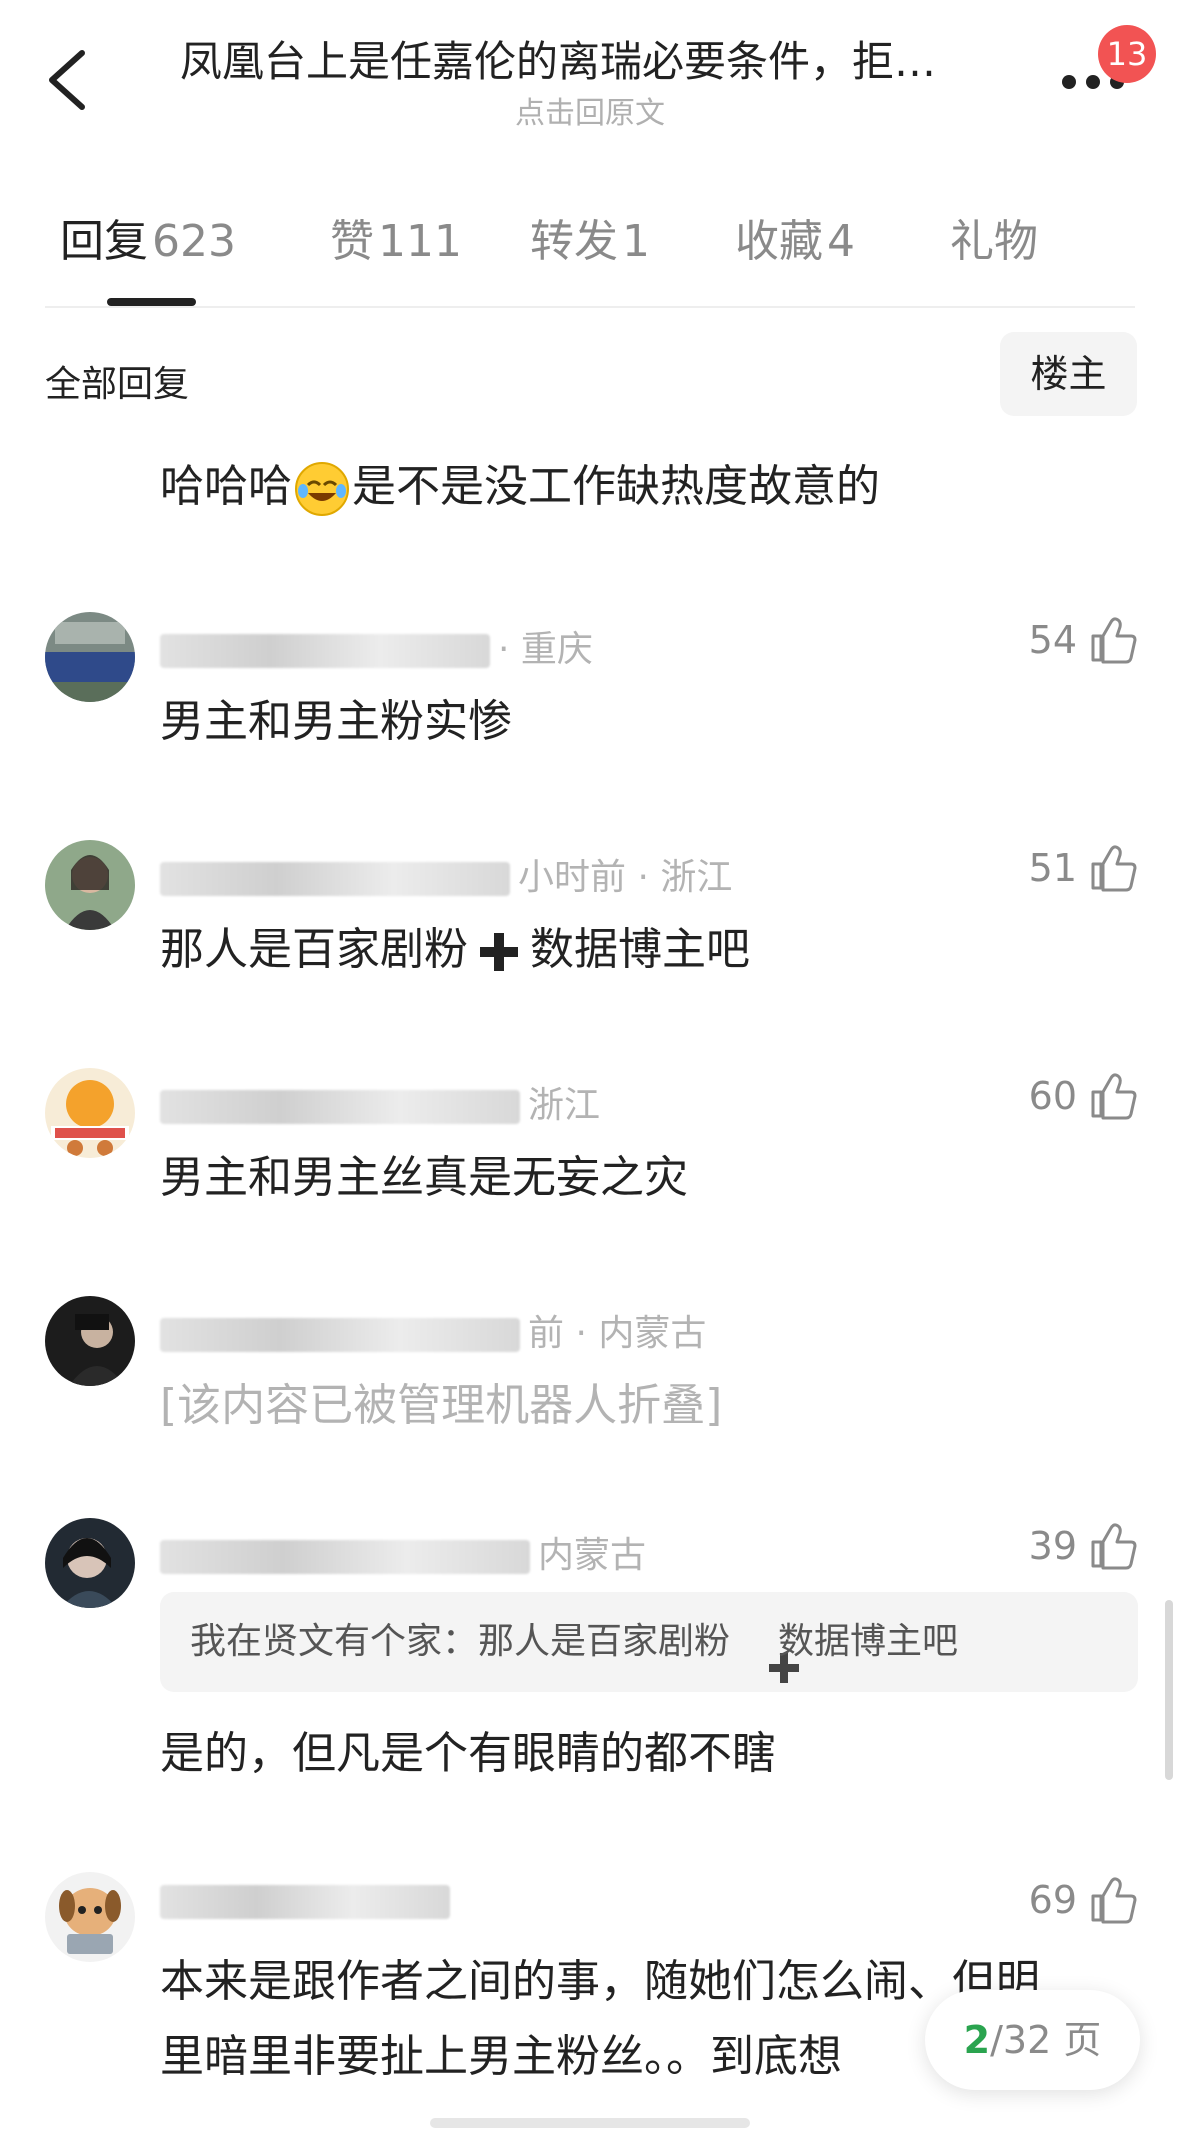 This screenshot has width=1179, height=2138. I want to click on tab-count: 4, so click(841, 241).